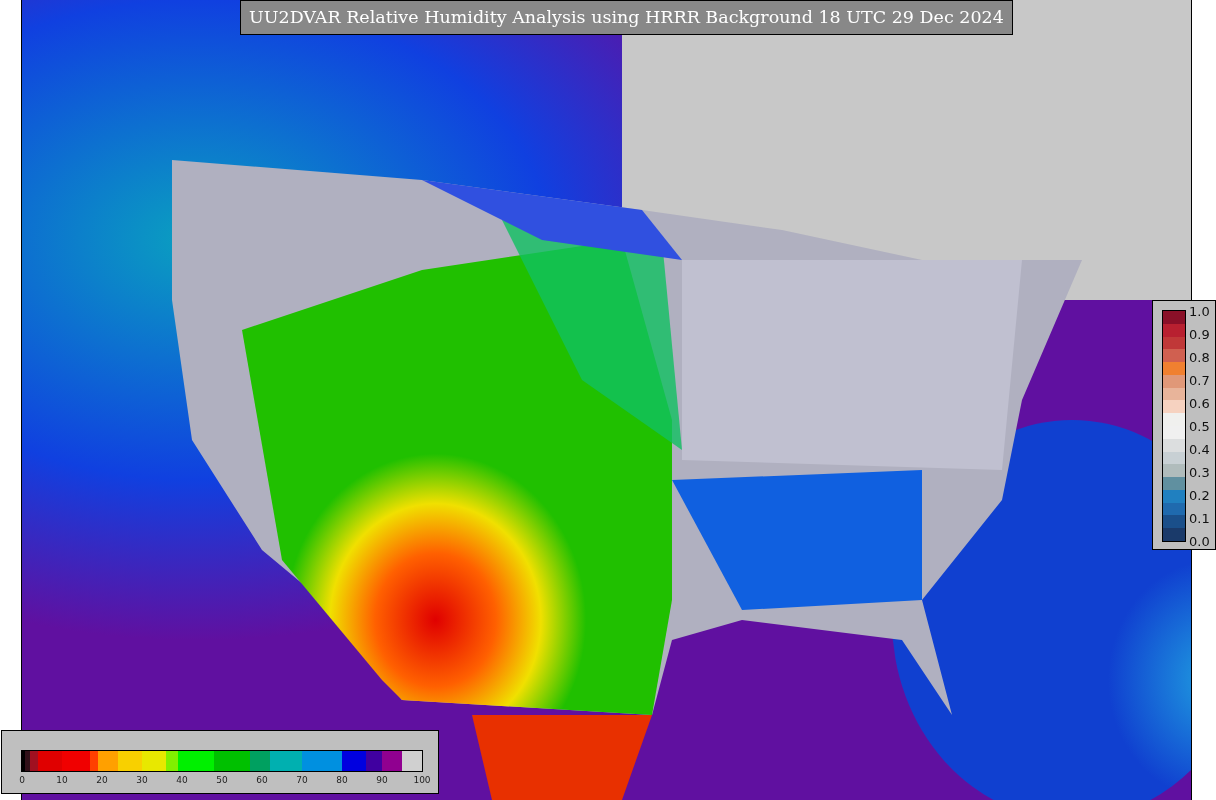 This screenshot has width=1216, height=800. Describe the element at coordinates (342, 780) in the screenshot. I see `tick-label: 80` at that location.